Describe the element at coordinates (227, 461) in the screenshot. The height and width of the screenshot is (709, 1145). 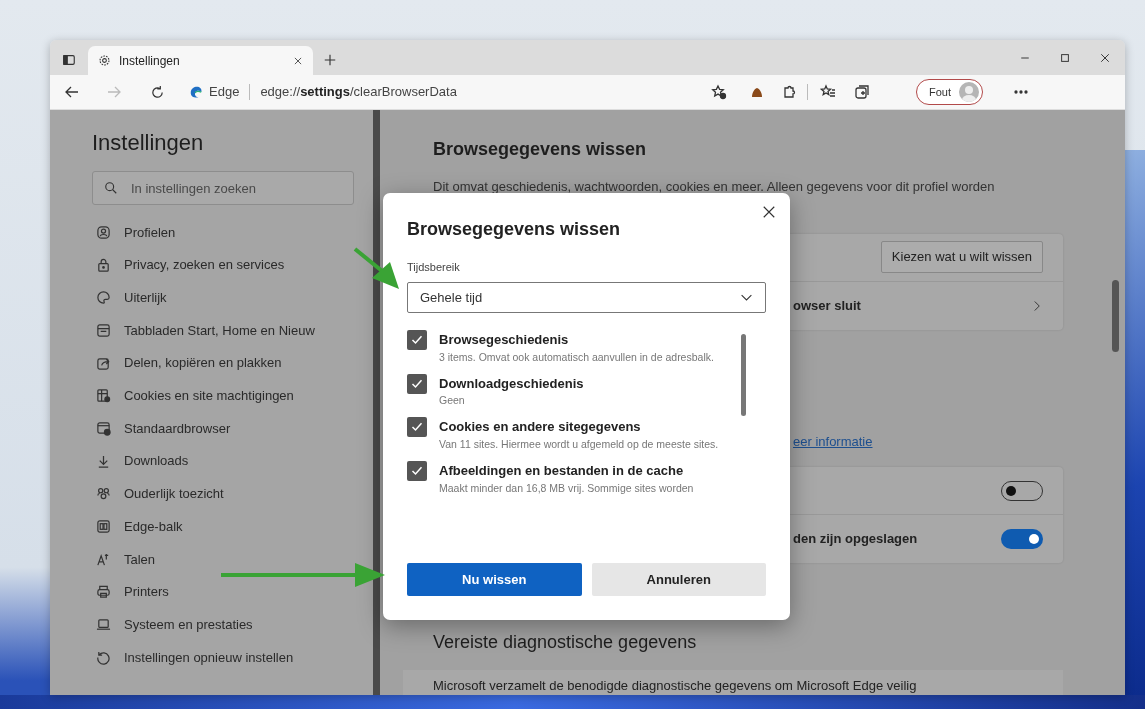
I see `sidebar-item: Downloads` at that location.